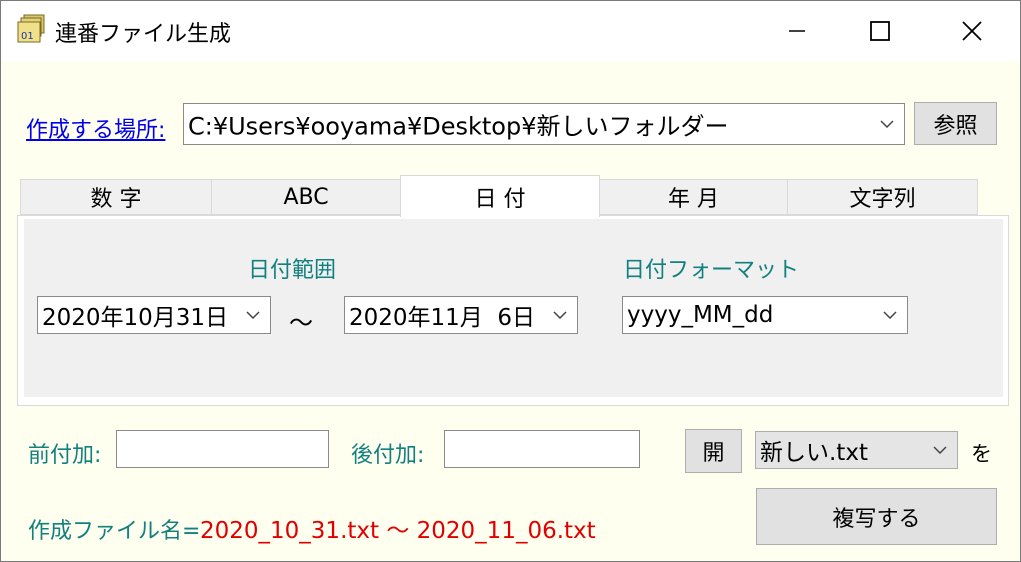  I want to click on copy-button: 複写する, so click(876, 516).